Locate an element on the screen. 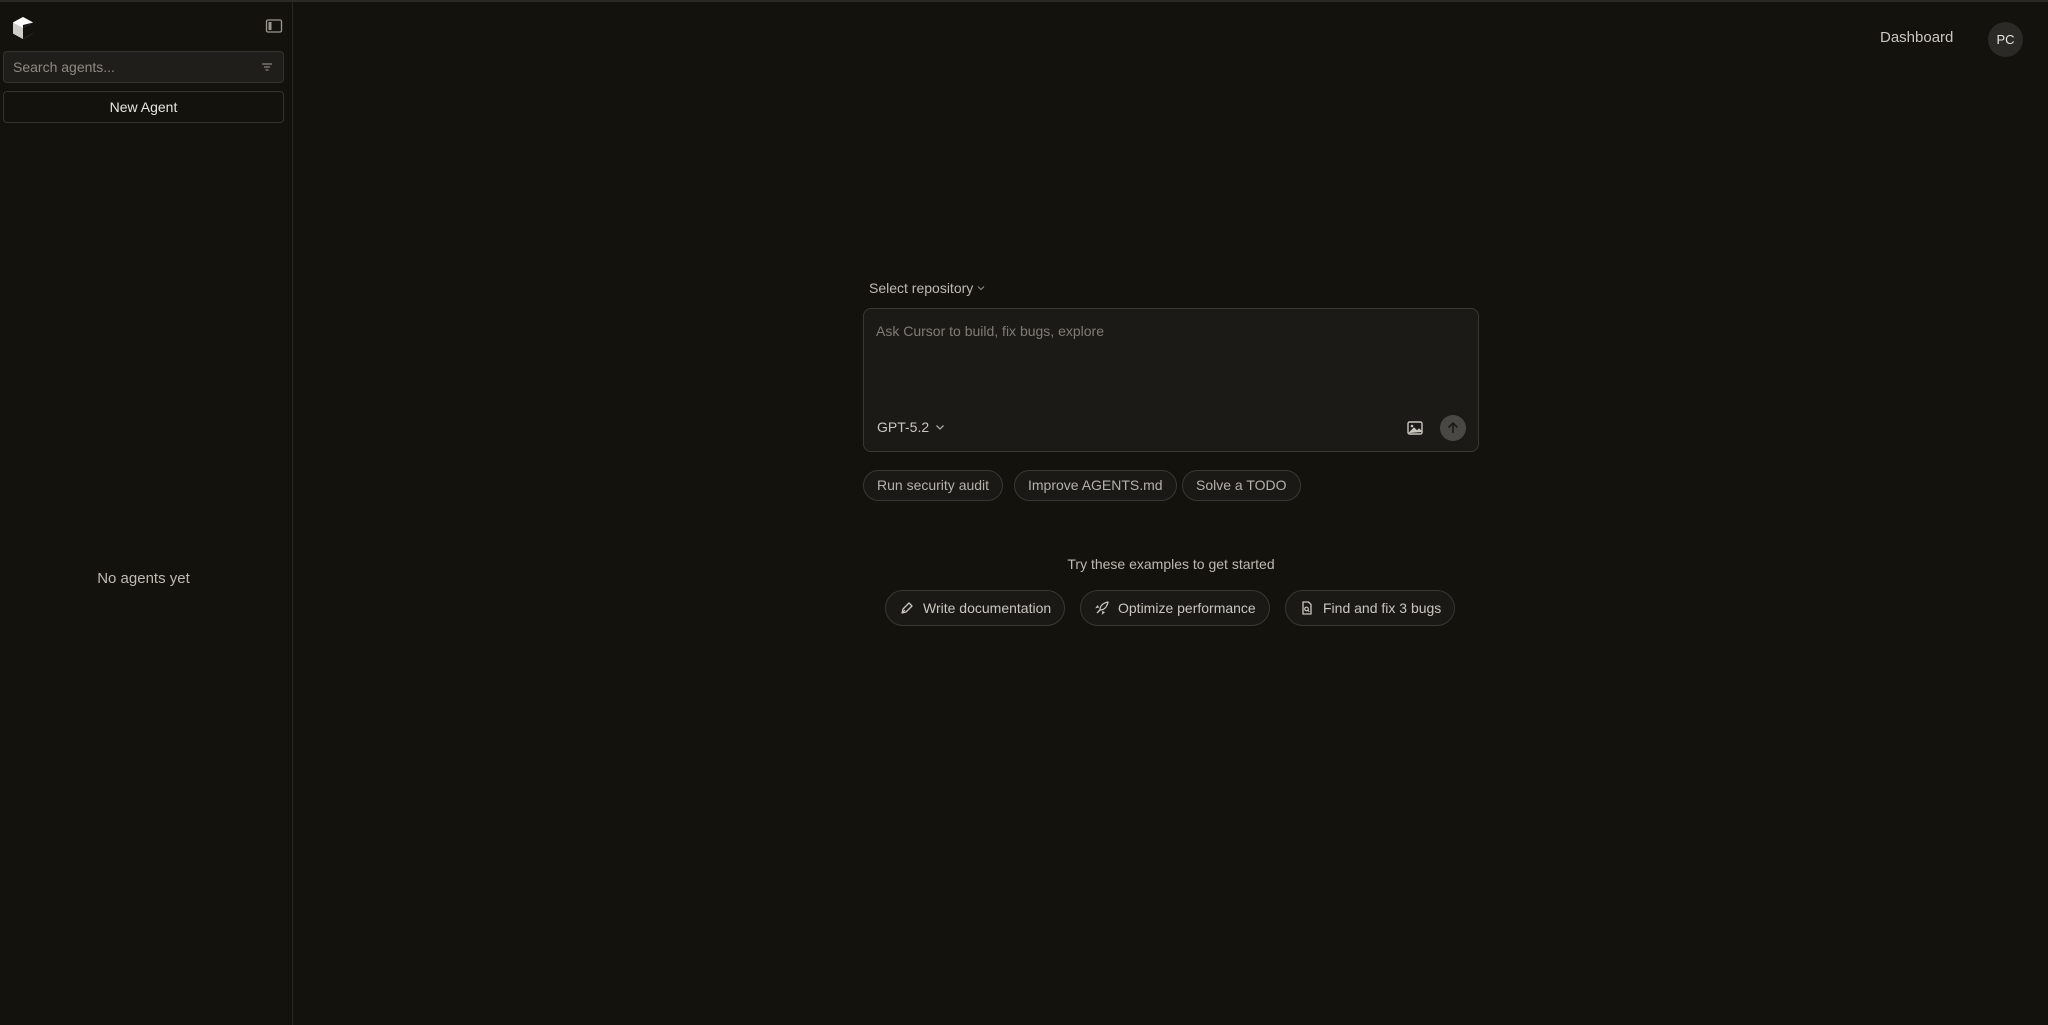 This screenshot has width=2048, height=1025. search-agents-field is located at coordinates (143, 67).